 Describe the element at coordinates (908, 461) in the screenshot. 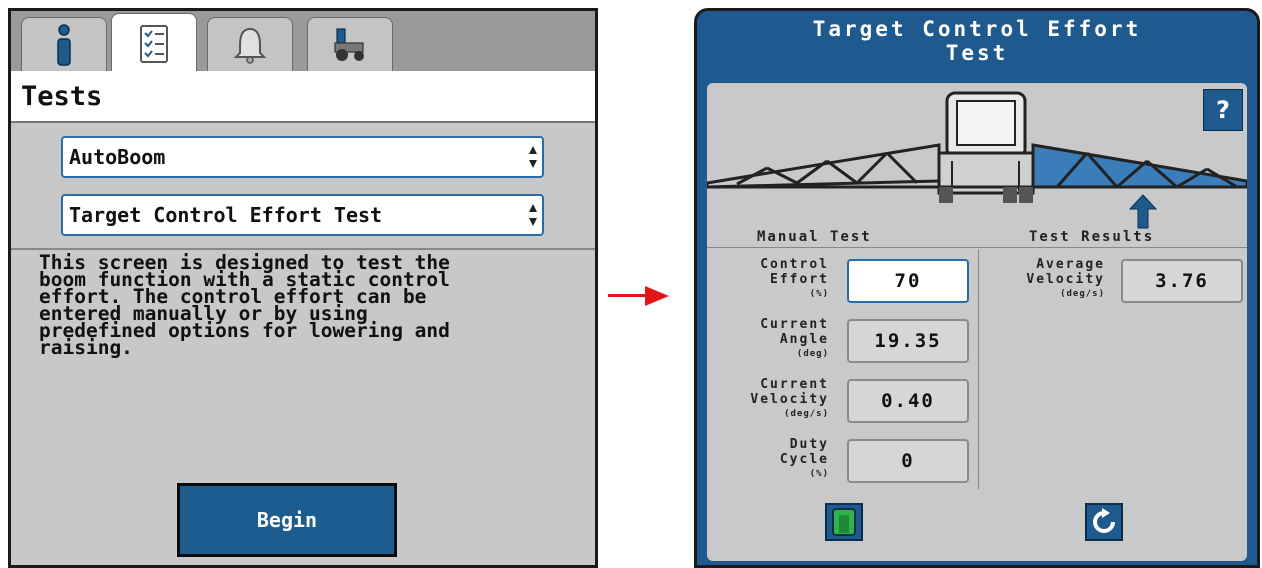

I see `duty-cycle-value: 0` at that location.